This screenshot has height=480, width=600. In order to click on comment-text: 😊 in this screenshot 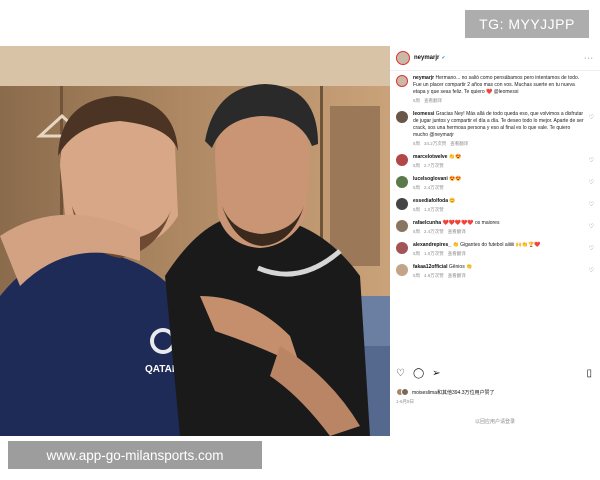, I will do `click(452, 201)`.